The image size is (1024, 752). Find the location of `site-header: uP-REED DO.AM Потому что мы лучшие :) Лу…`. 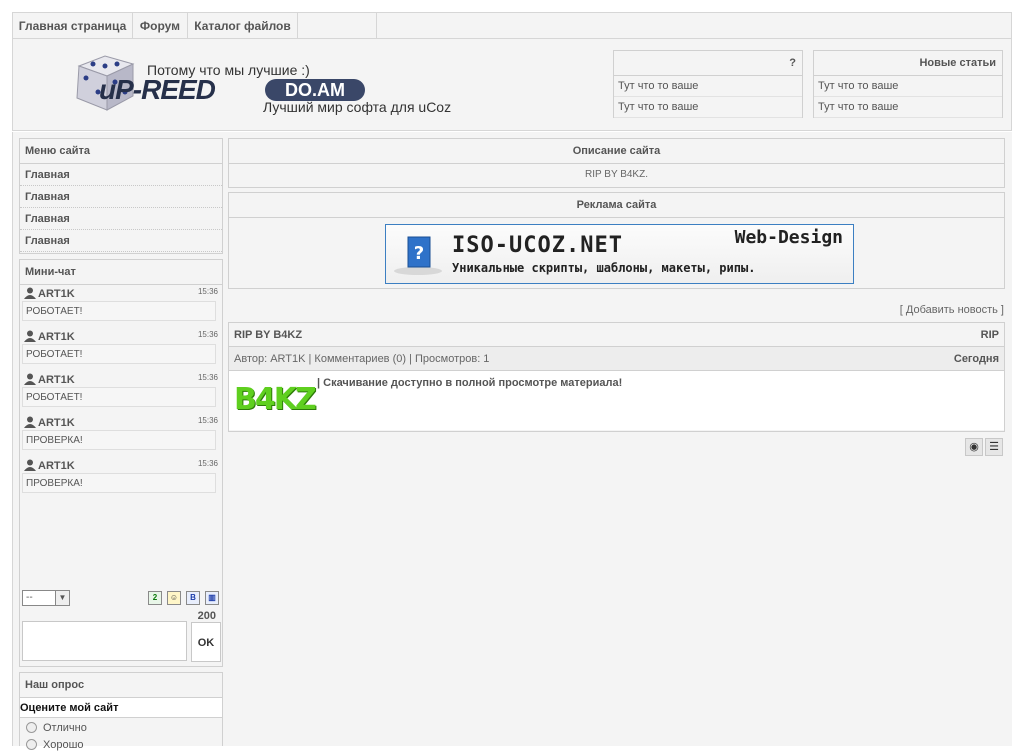

site-header: uP-REED DO.AM Потому что мы лучшие :) Лу… is located at coordinates (512, 85).